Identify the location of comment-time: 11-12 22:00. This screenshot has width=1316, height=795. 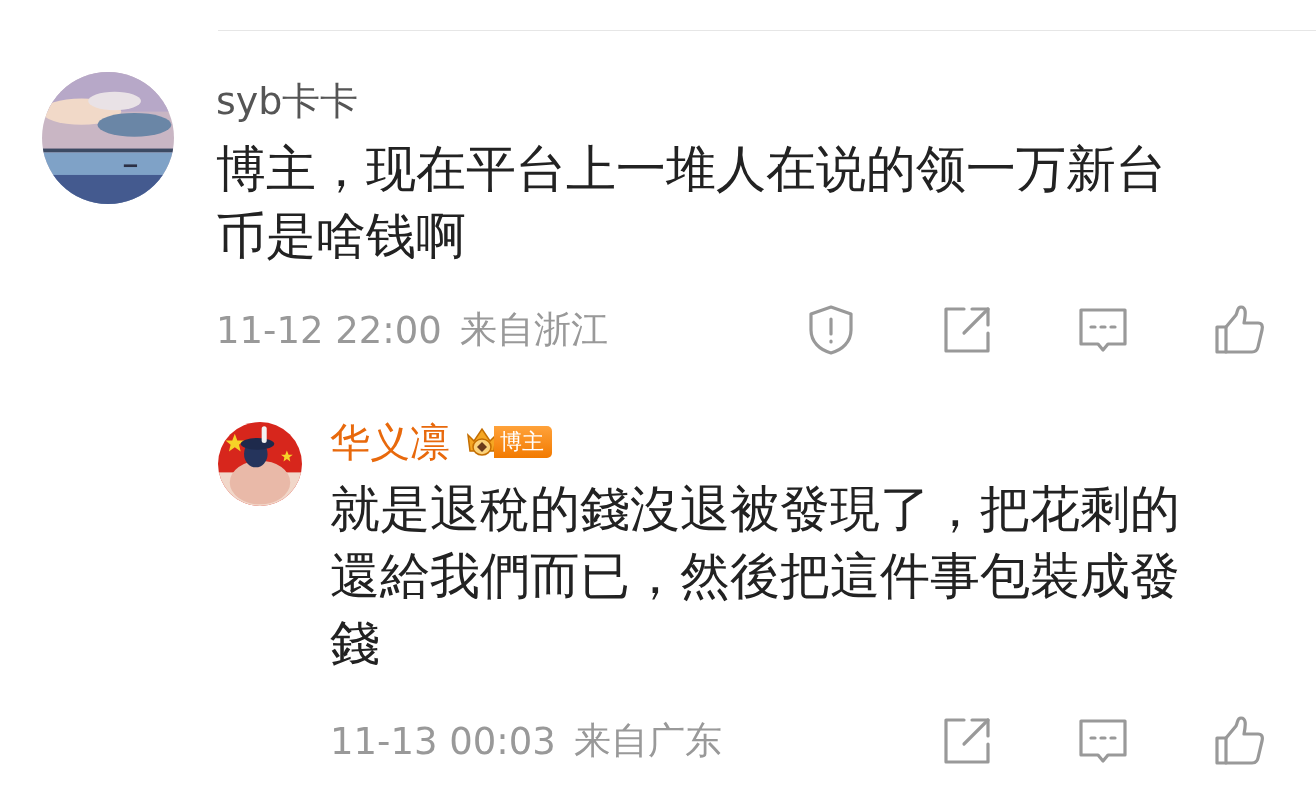
(329, 330).